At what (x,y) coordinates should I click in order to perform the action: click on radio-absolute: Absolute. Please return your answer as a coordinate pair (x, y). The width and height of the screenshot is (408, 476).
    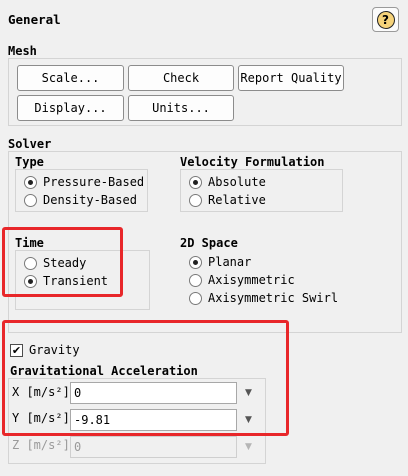
    Looking at the image, I should click on (227, 182).